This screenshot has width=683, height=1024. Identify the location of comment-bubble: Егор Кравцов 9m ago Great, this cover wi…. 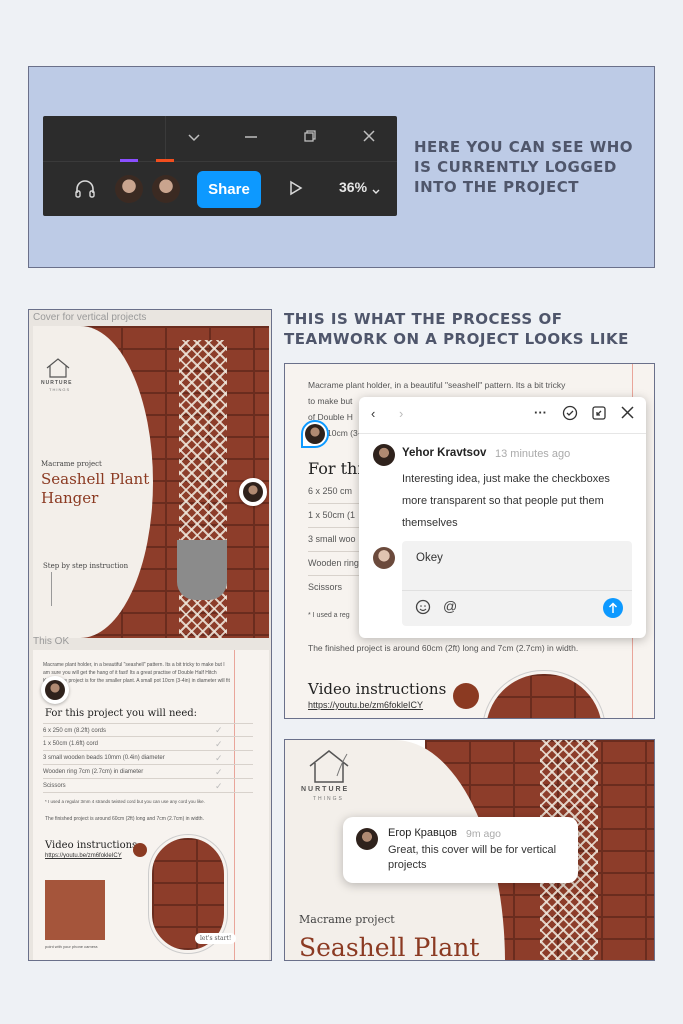
(460, 850).